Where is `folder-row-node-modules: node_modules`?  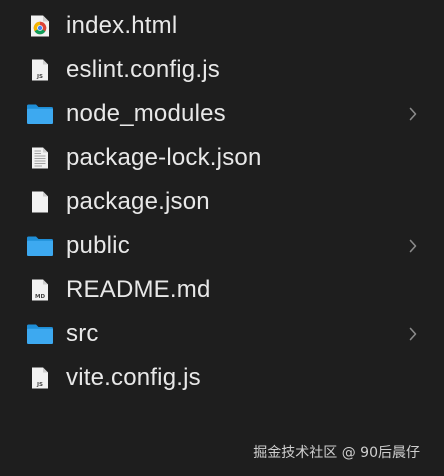 folder-row-node-modules: node_modules is located at coordinates (222, 114).